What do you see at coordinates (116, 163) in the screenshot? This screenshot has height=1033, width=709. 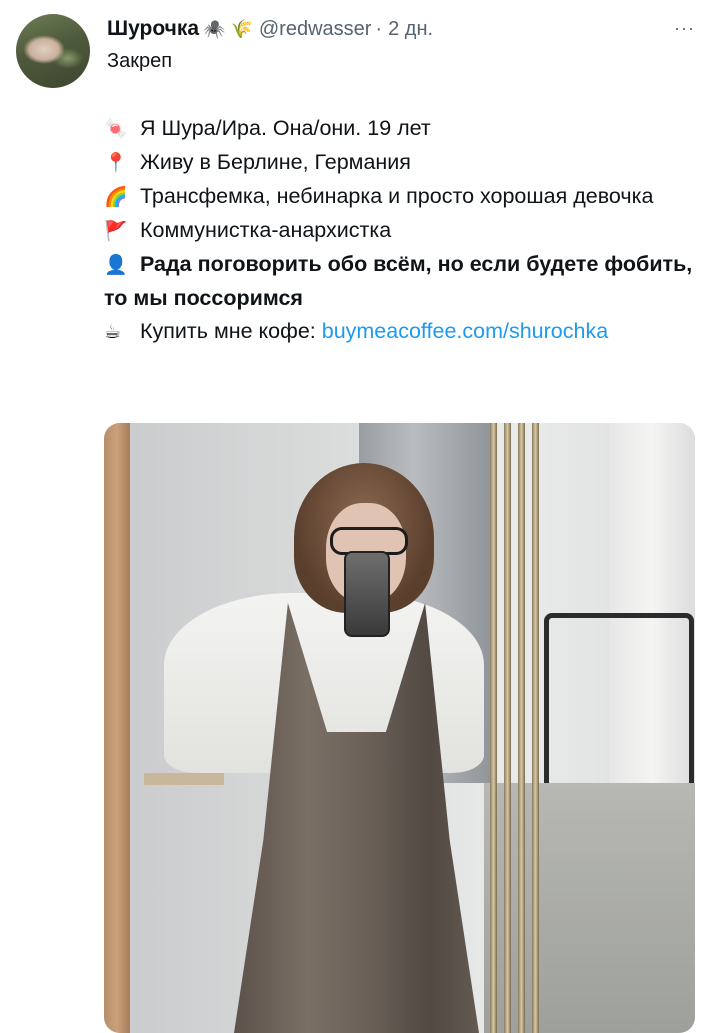 I see `pin-icon: 📍` at bounding box center [116, 163].